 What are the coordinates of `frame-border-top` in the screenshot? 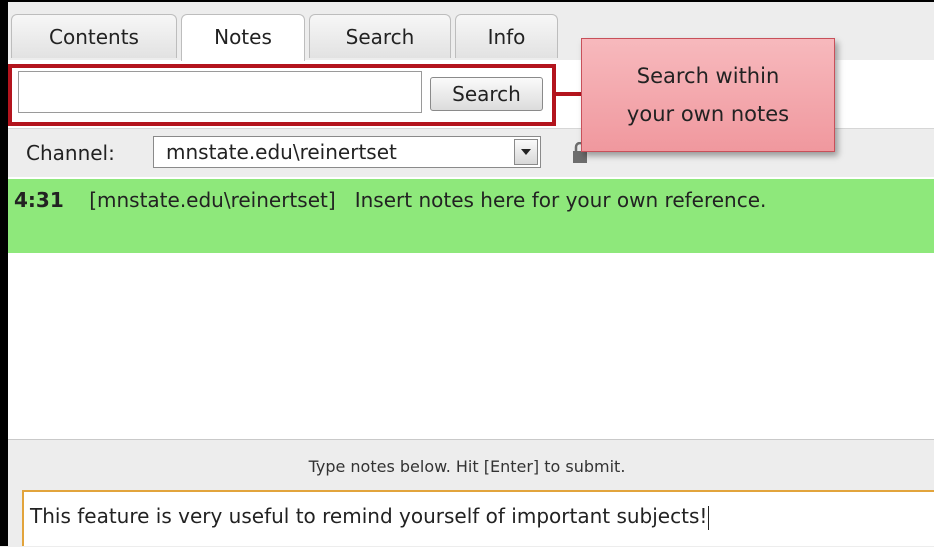 It's located at (467, 1).